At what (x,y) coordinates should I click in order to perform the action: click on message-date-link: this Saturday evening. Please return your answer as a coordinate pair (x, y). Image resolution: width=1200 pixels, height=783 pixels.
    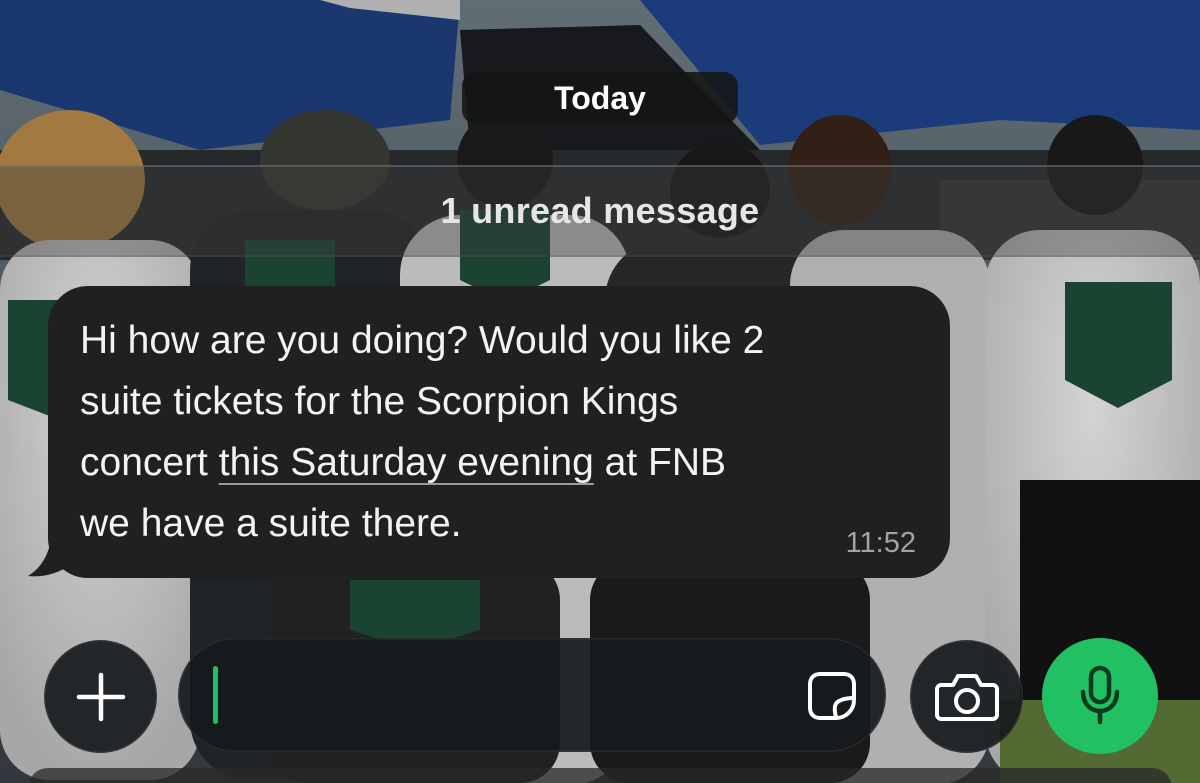
    Looking at the image, I should click on (406, 462).